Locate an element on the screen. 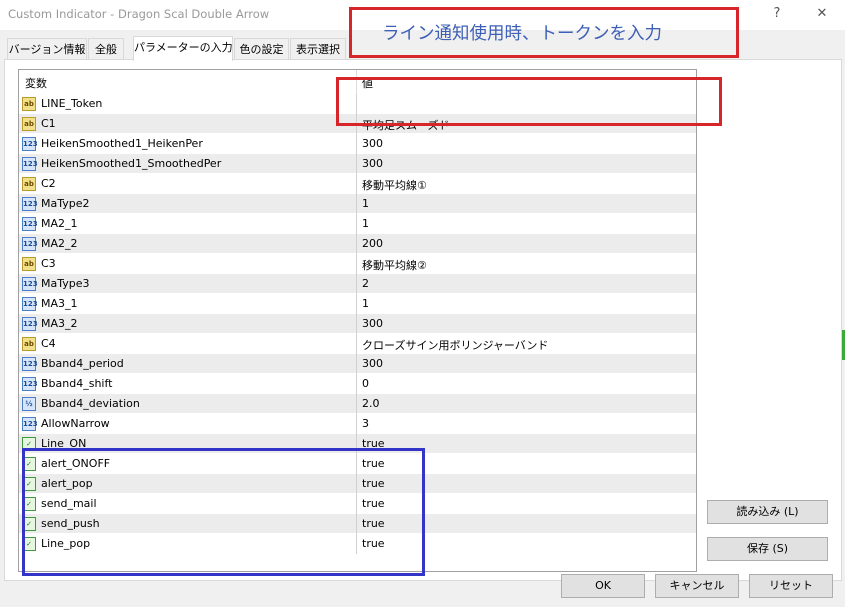 The image size is (845, 607). close-button: ✕ is located at coordinates (822, 14).